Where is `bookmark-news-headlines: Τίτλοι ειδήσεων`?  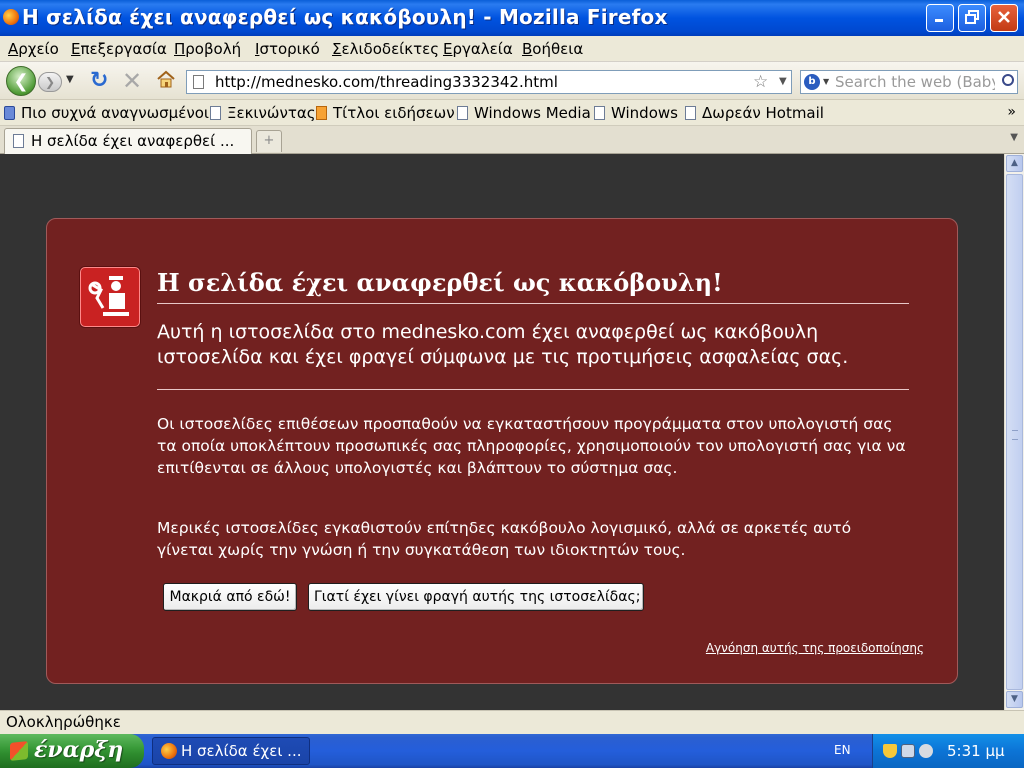
bookmark-news-headlines: Τίτλοι ειδήσεων is located at coordinates (385, 113).